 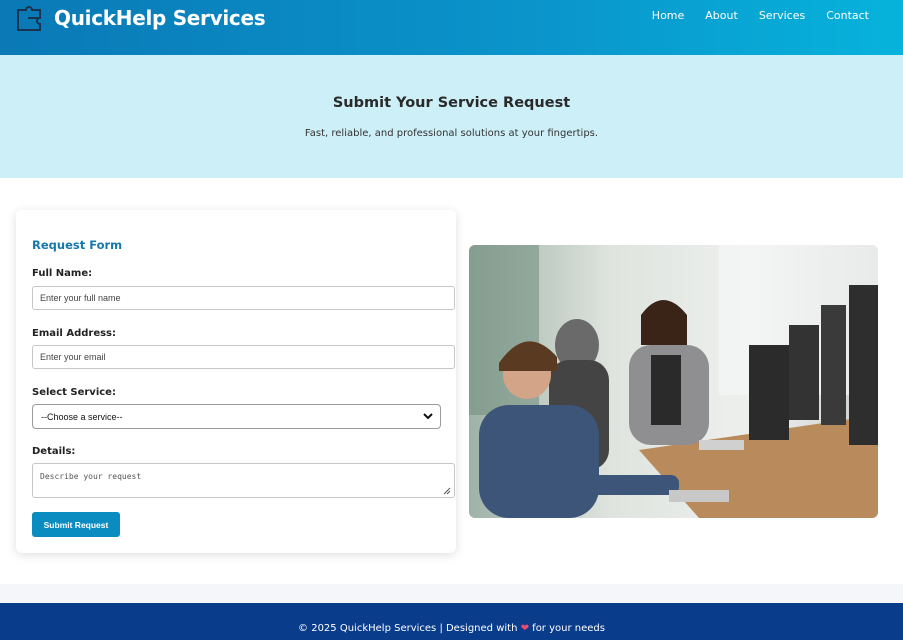 What do you see at coordinates (54, 451) in the screenshot?
I see `details-label: Details:` at bounding box center [54, 451].